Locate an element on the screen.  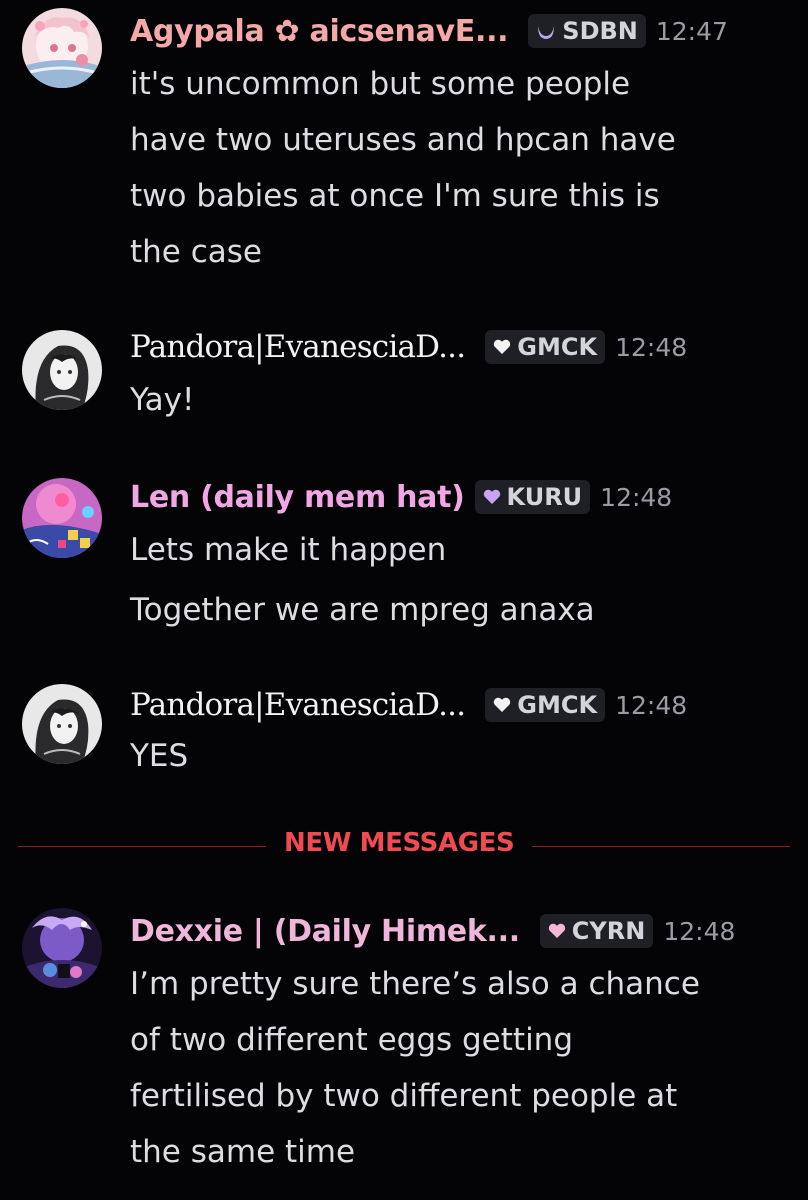
tag-label: KURU is located at coordinates (544, 497).